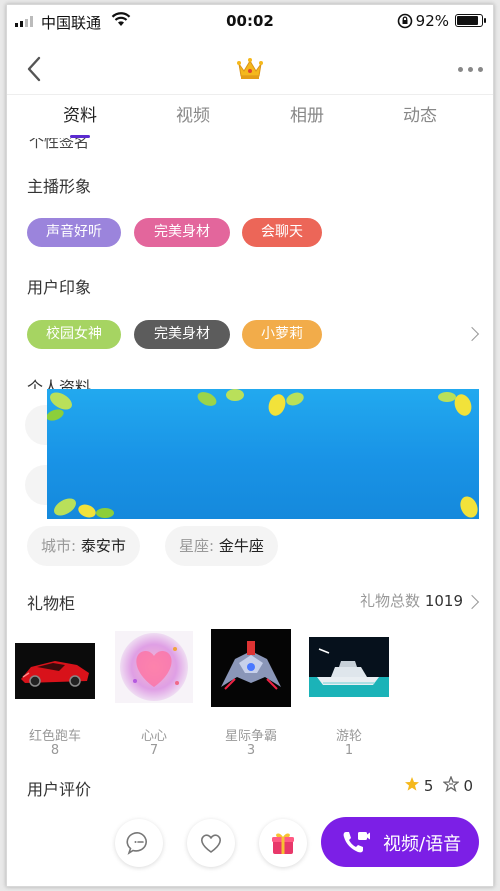 The width and height of the screenshot is (500, 891). I want to click on city-value: 泰安市, so click(103, 546).